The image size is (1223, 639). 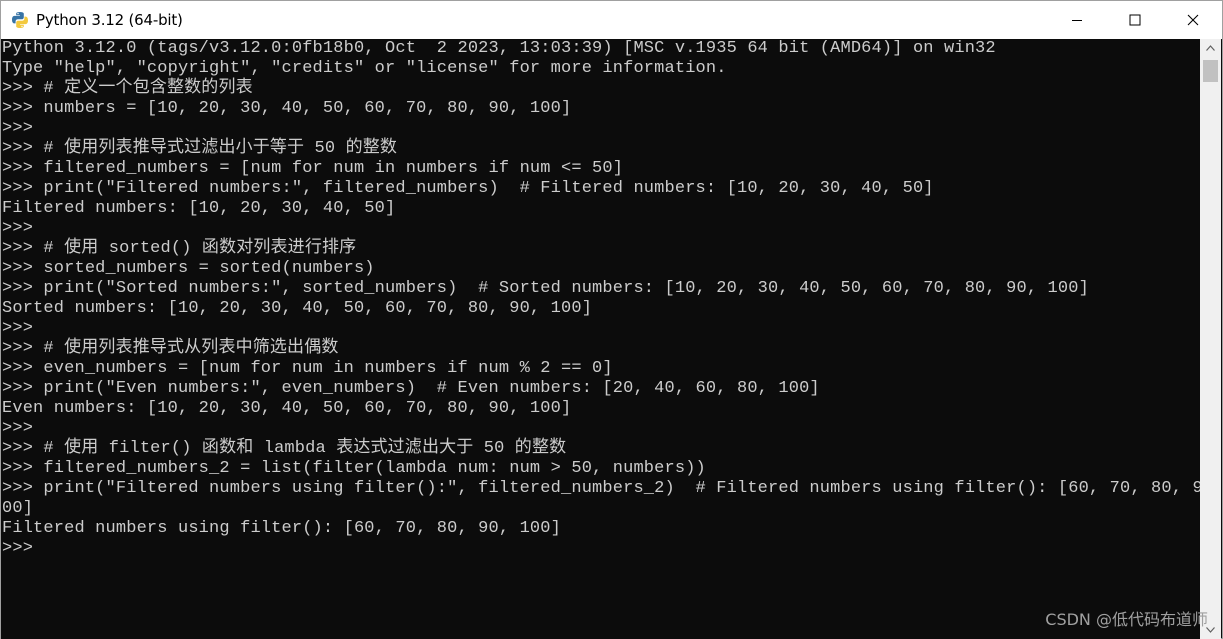 What do you see at coordinates (18, 508) in the screenshot?
I see `console-line: 00]` at bounding box center [18, 508].